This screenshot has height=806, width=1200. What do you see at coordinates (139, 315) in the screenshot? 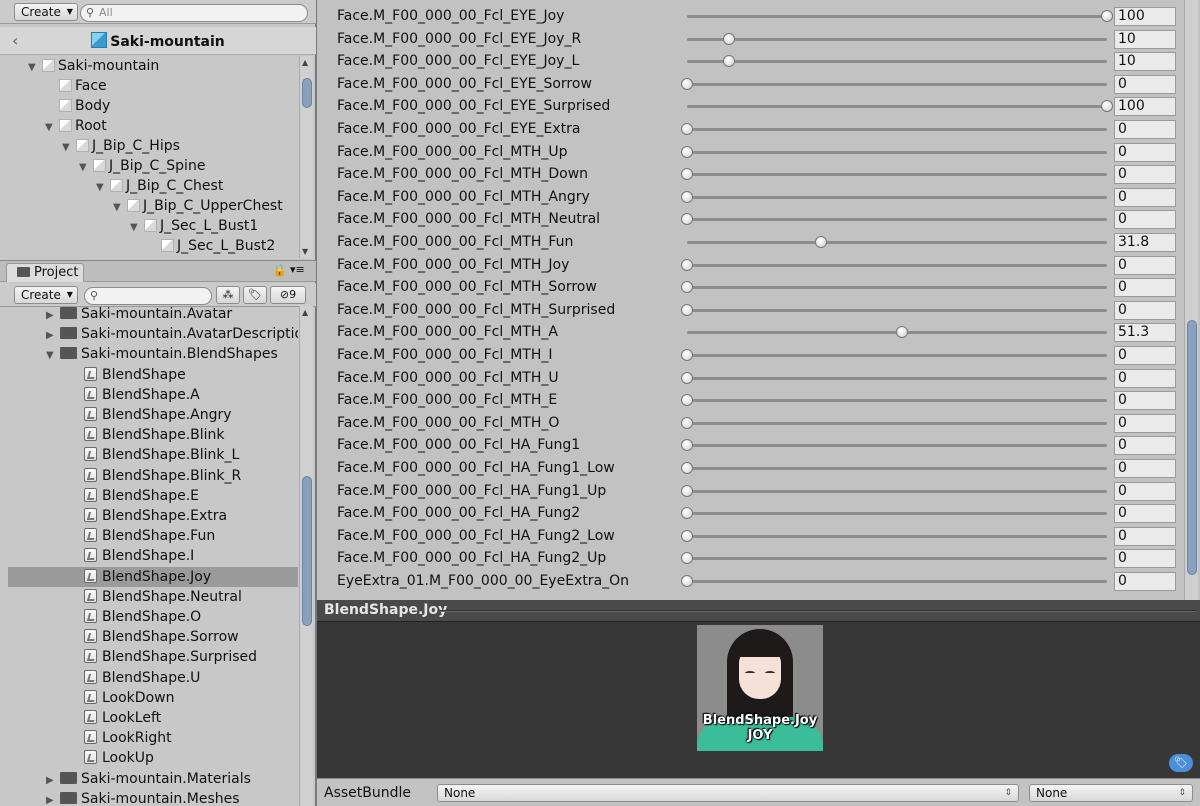
I see `project-folder: ▶ Saki-mountain.Avatar` at bounding box center [139, 315].